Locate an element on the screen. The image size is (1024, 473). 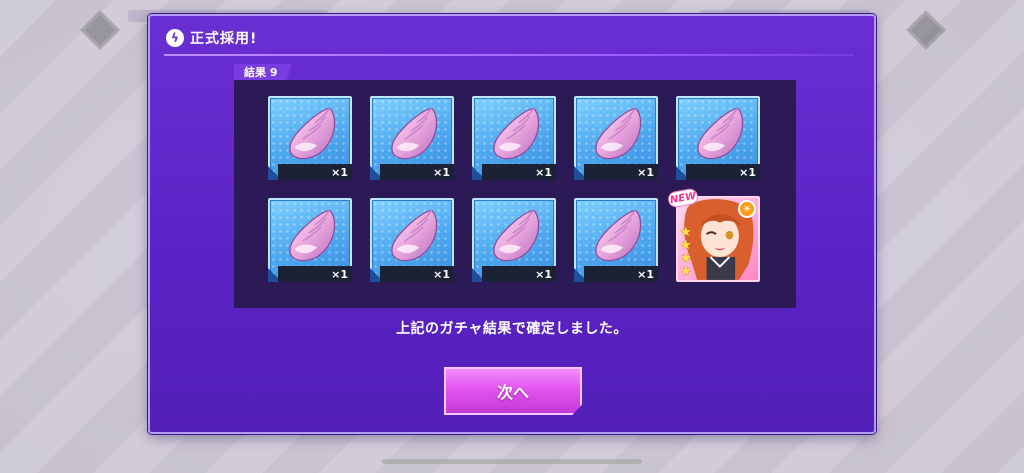
bolt-icon: ϟ is located at coordinates (175, 38).